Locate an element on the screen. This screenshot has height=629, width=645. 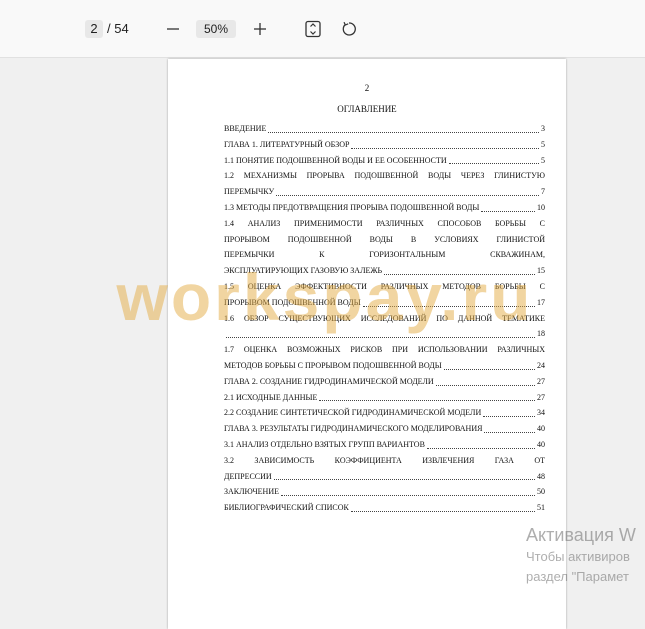
minus-icon is located at coordinates (173, 29).